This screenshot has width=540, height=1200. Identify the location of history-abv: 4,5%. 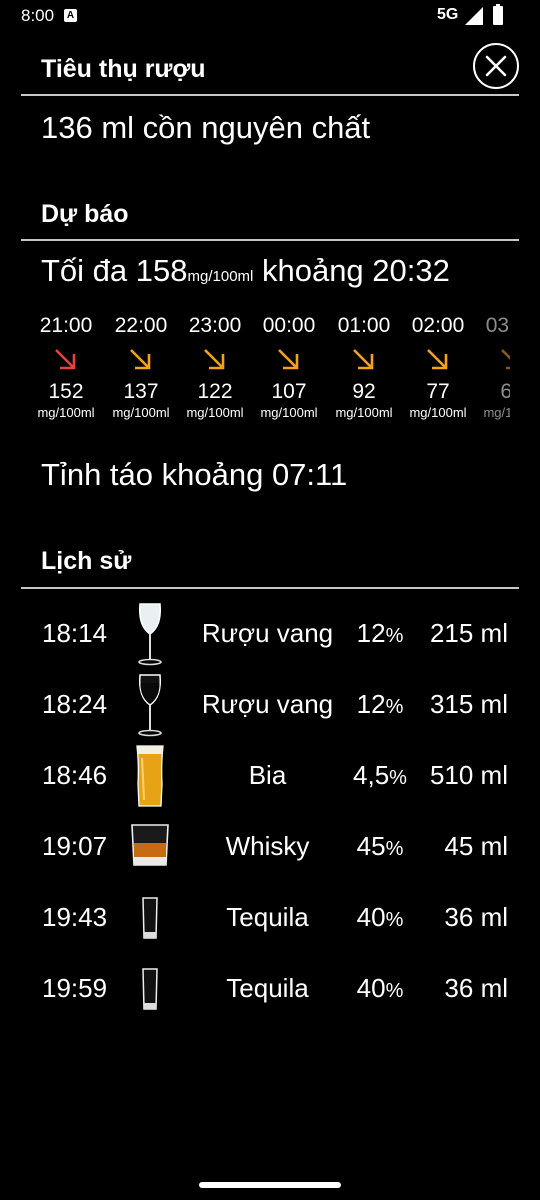
(380, 775).